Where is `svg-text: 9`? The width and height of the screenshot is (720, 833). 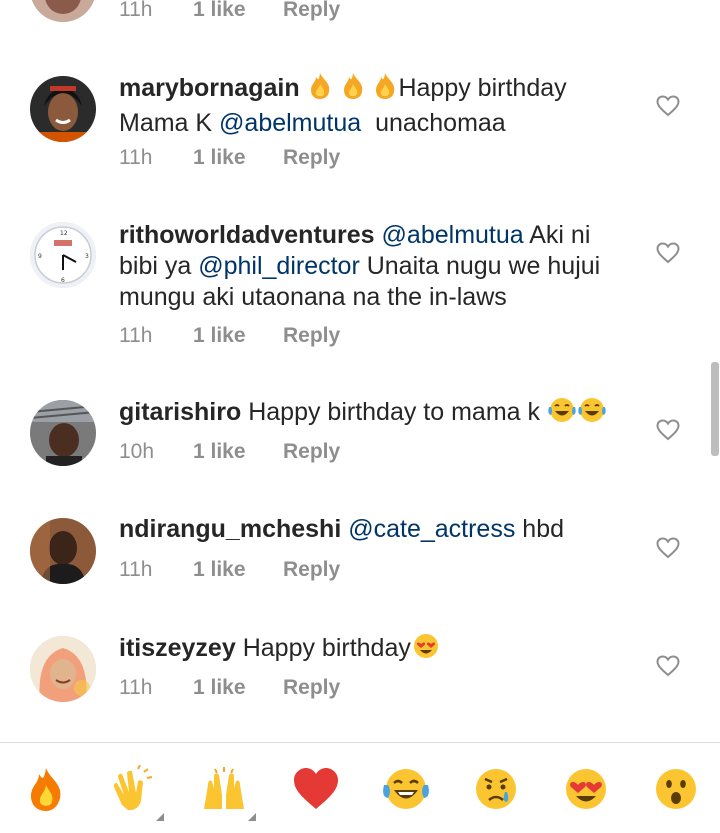 svg-text: 9 is located at coordinates (40, 256).